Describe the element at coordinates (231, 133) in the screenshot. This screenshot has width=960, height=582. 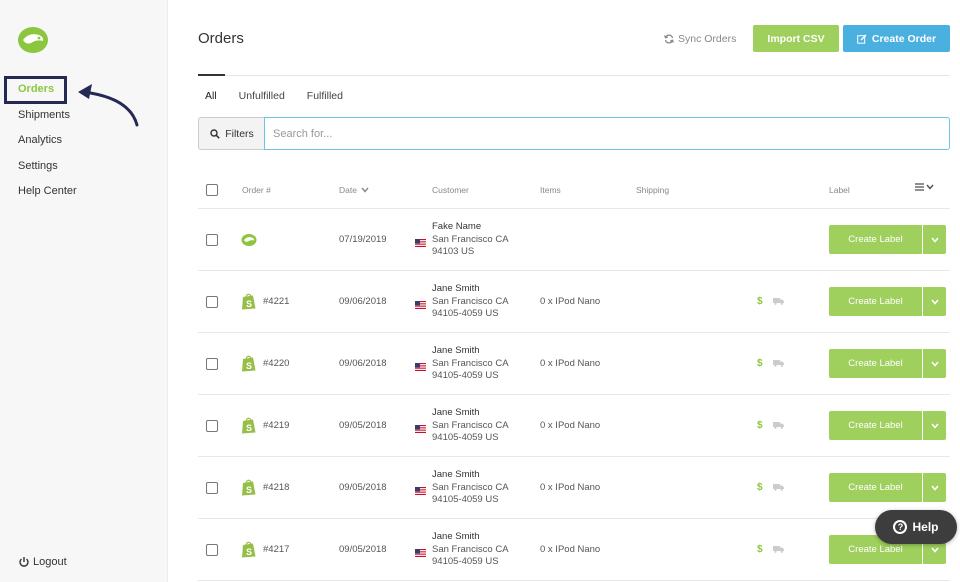
I see `filters-button: Filters` at that location.